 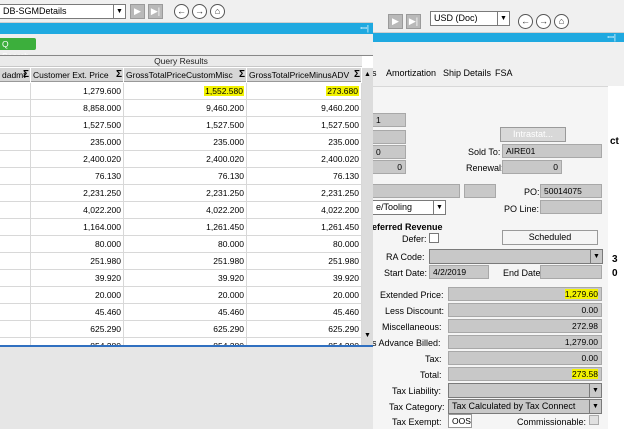 What do you see at coordinates (552, 151) in the screenshot?
I see `sold-to-field: AIRE01` at bounding box center [552, 151].